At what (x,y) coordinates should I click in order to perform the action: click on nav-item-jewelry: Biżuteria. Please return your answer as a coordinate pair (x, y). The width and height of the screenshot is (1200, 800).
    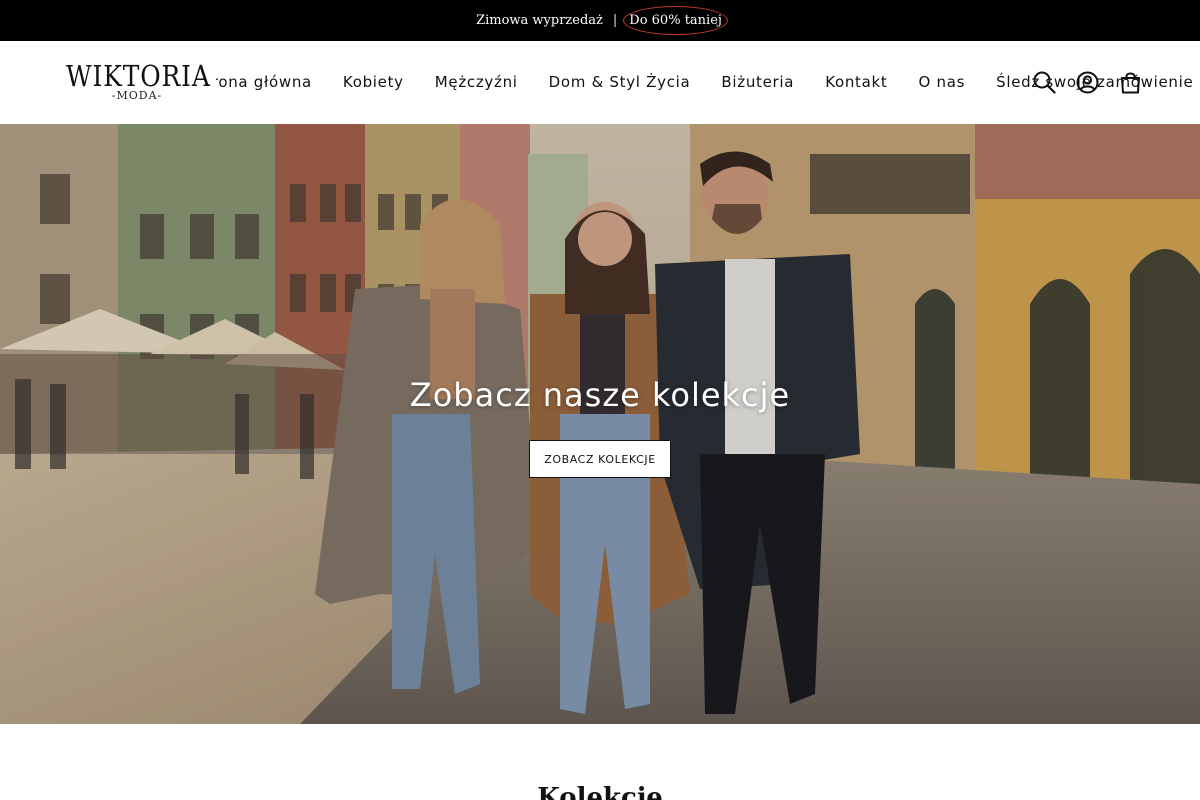
    Looking at the image, I should click on (757, 82).